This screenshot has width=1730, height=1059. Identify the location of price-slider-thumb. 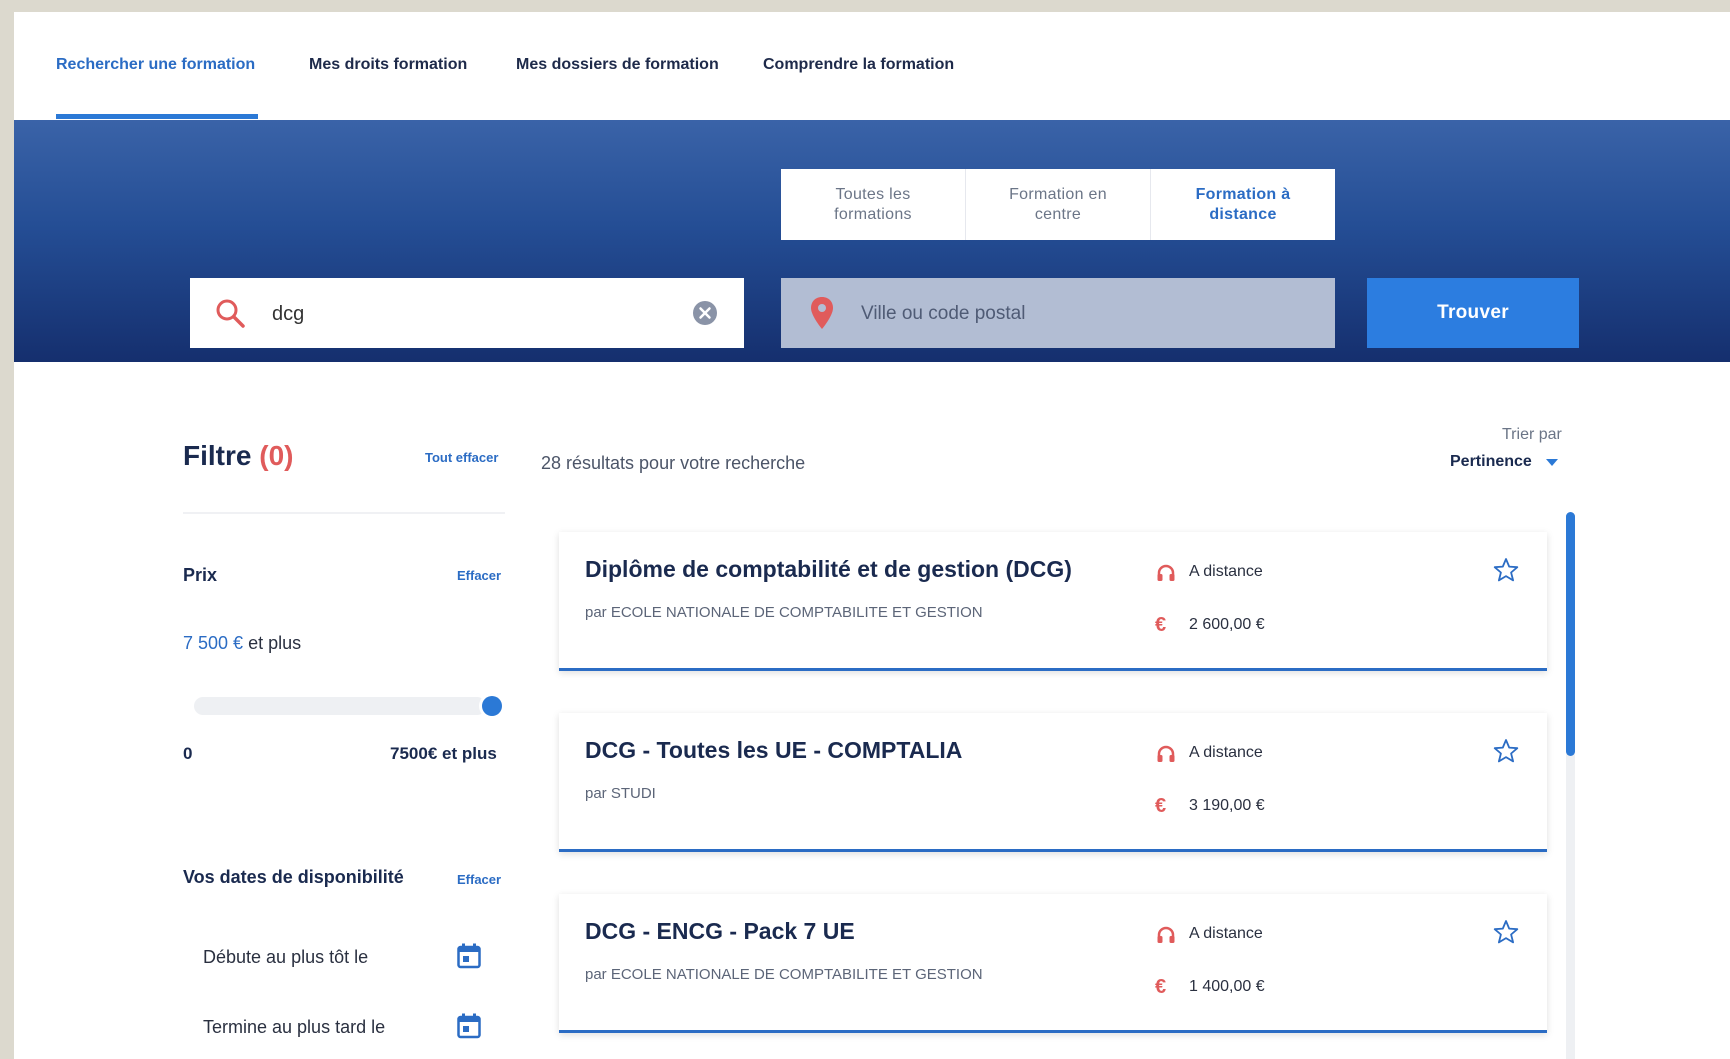
(492, 706).